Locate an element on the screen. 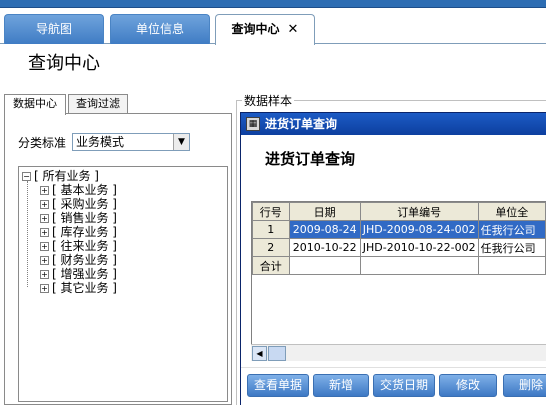 The width and height of the screenshot is (546, 405). tree-root: −[ 所有业务 ] is located at coordinates (60, 176).